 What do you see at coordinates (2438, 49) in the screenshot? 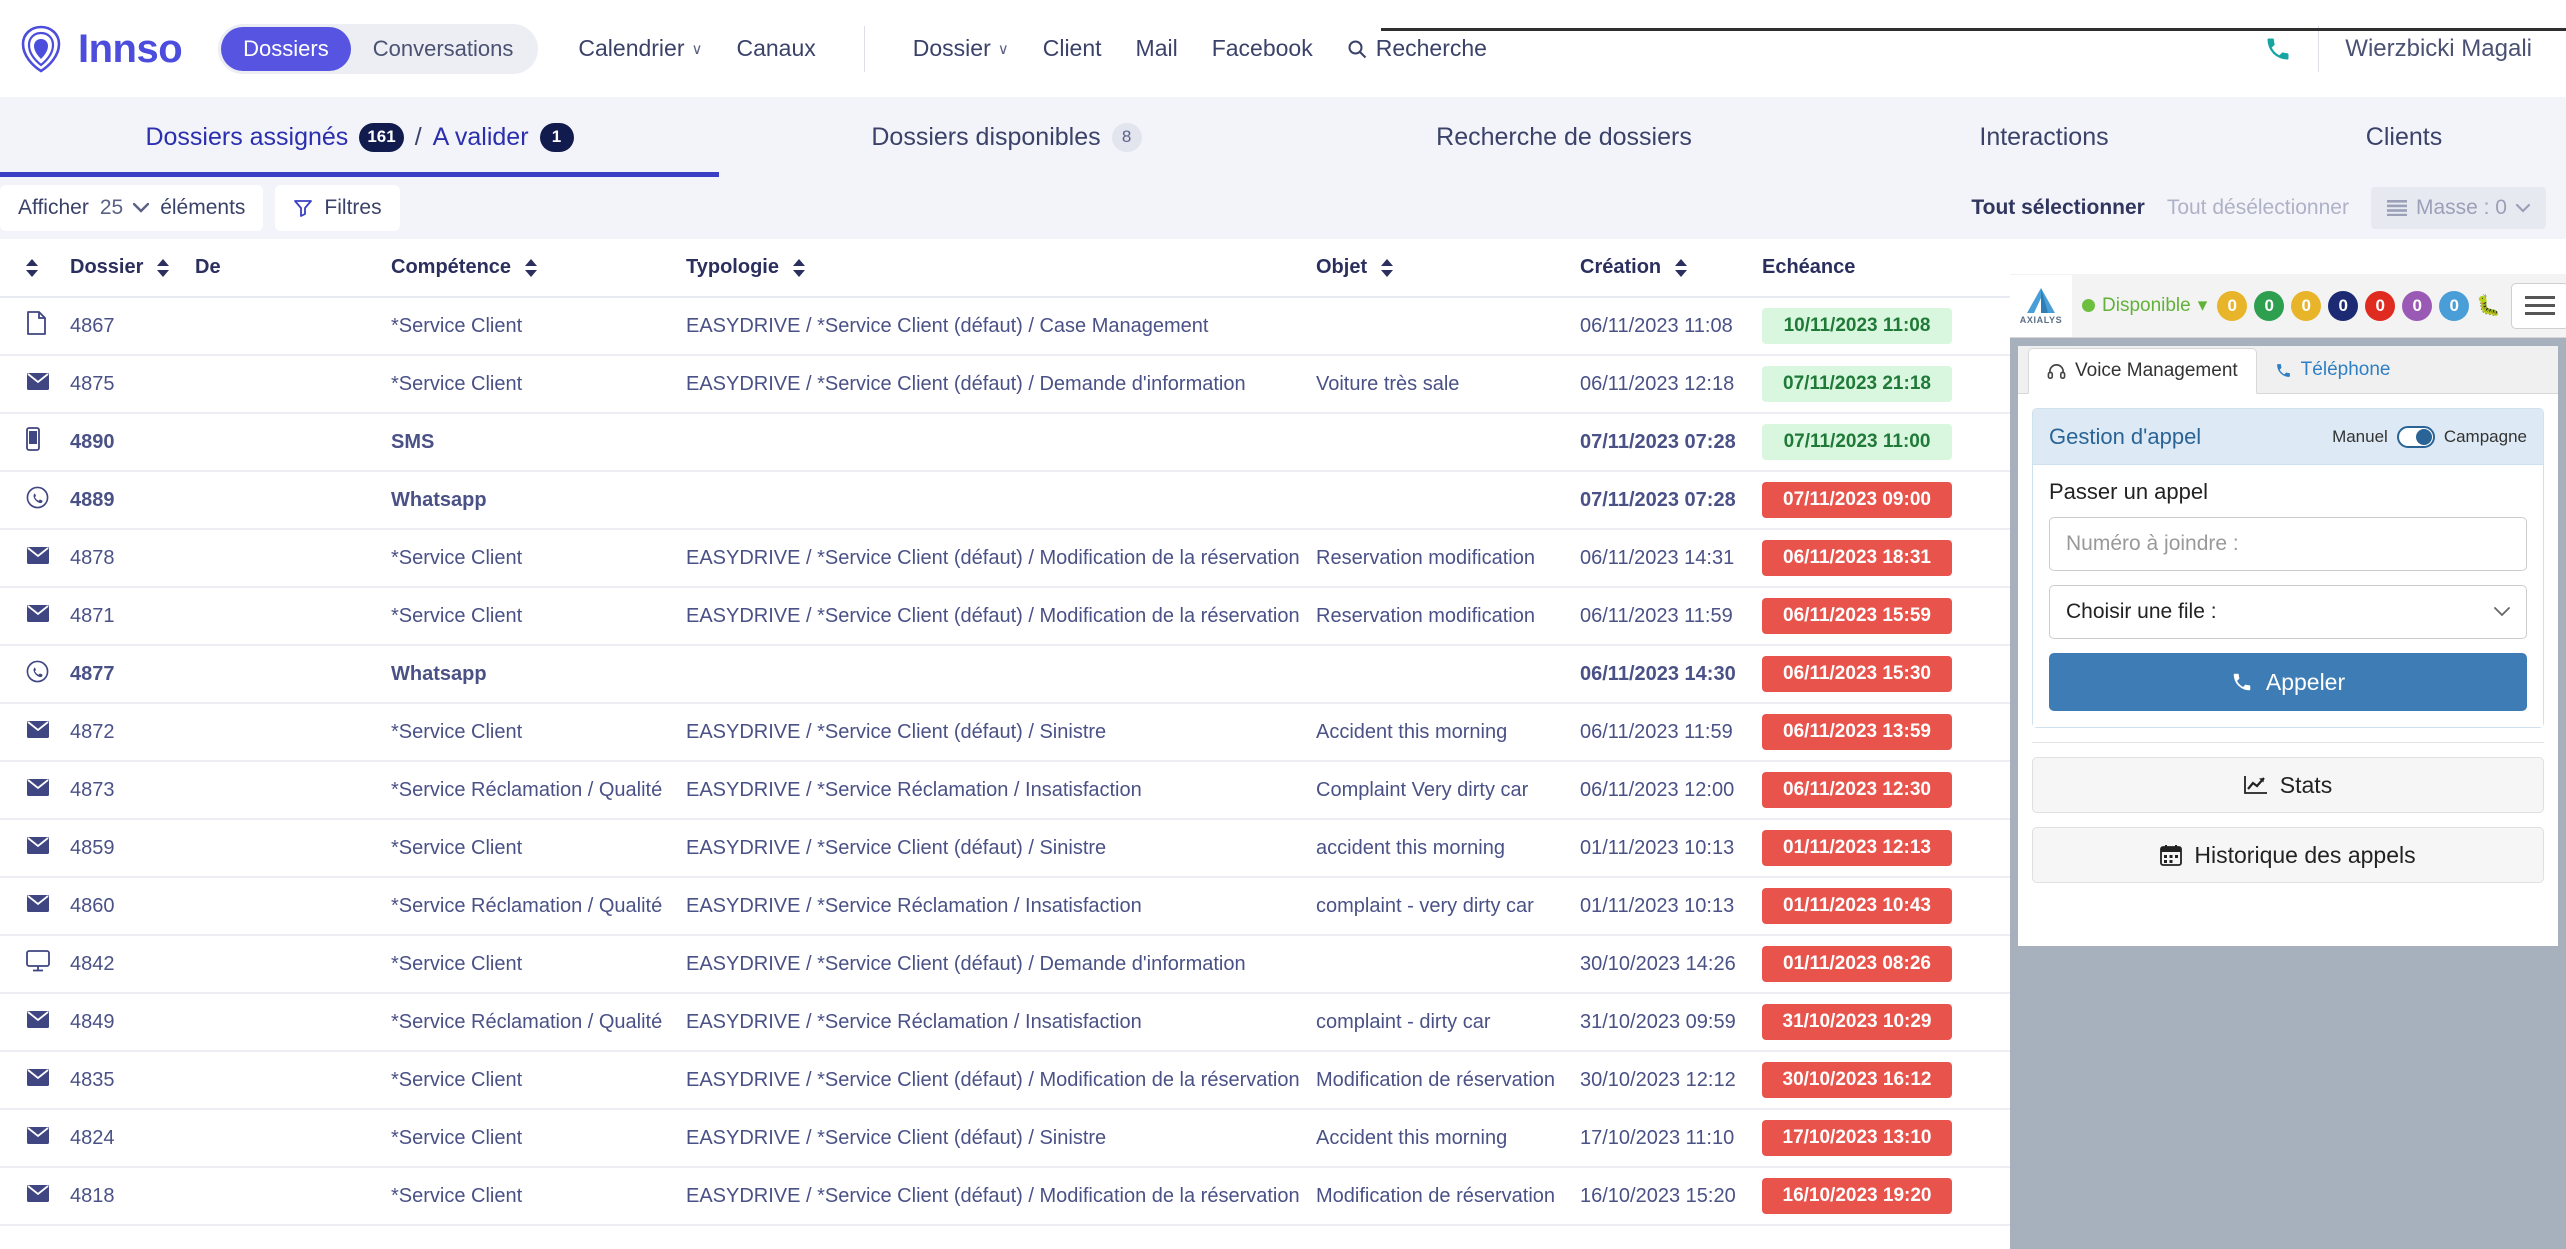
I see `user-name: Wierzbicki Magali` at bounding box center [2438, 49].